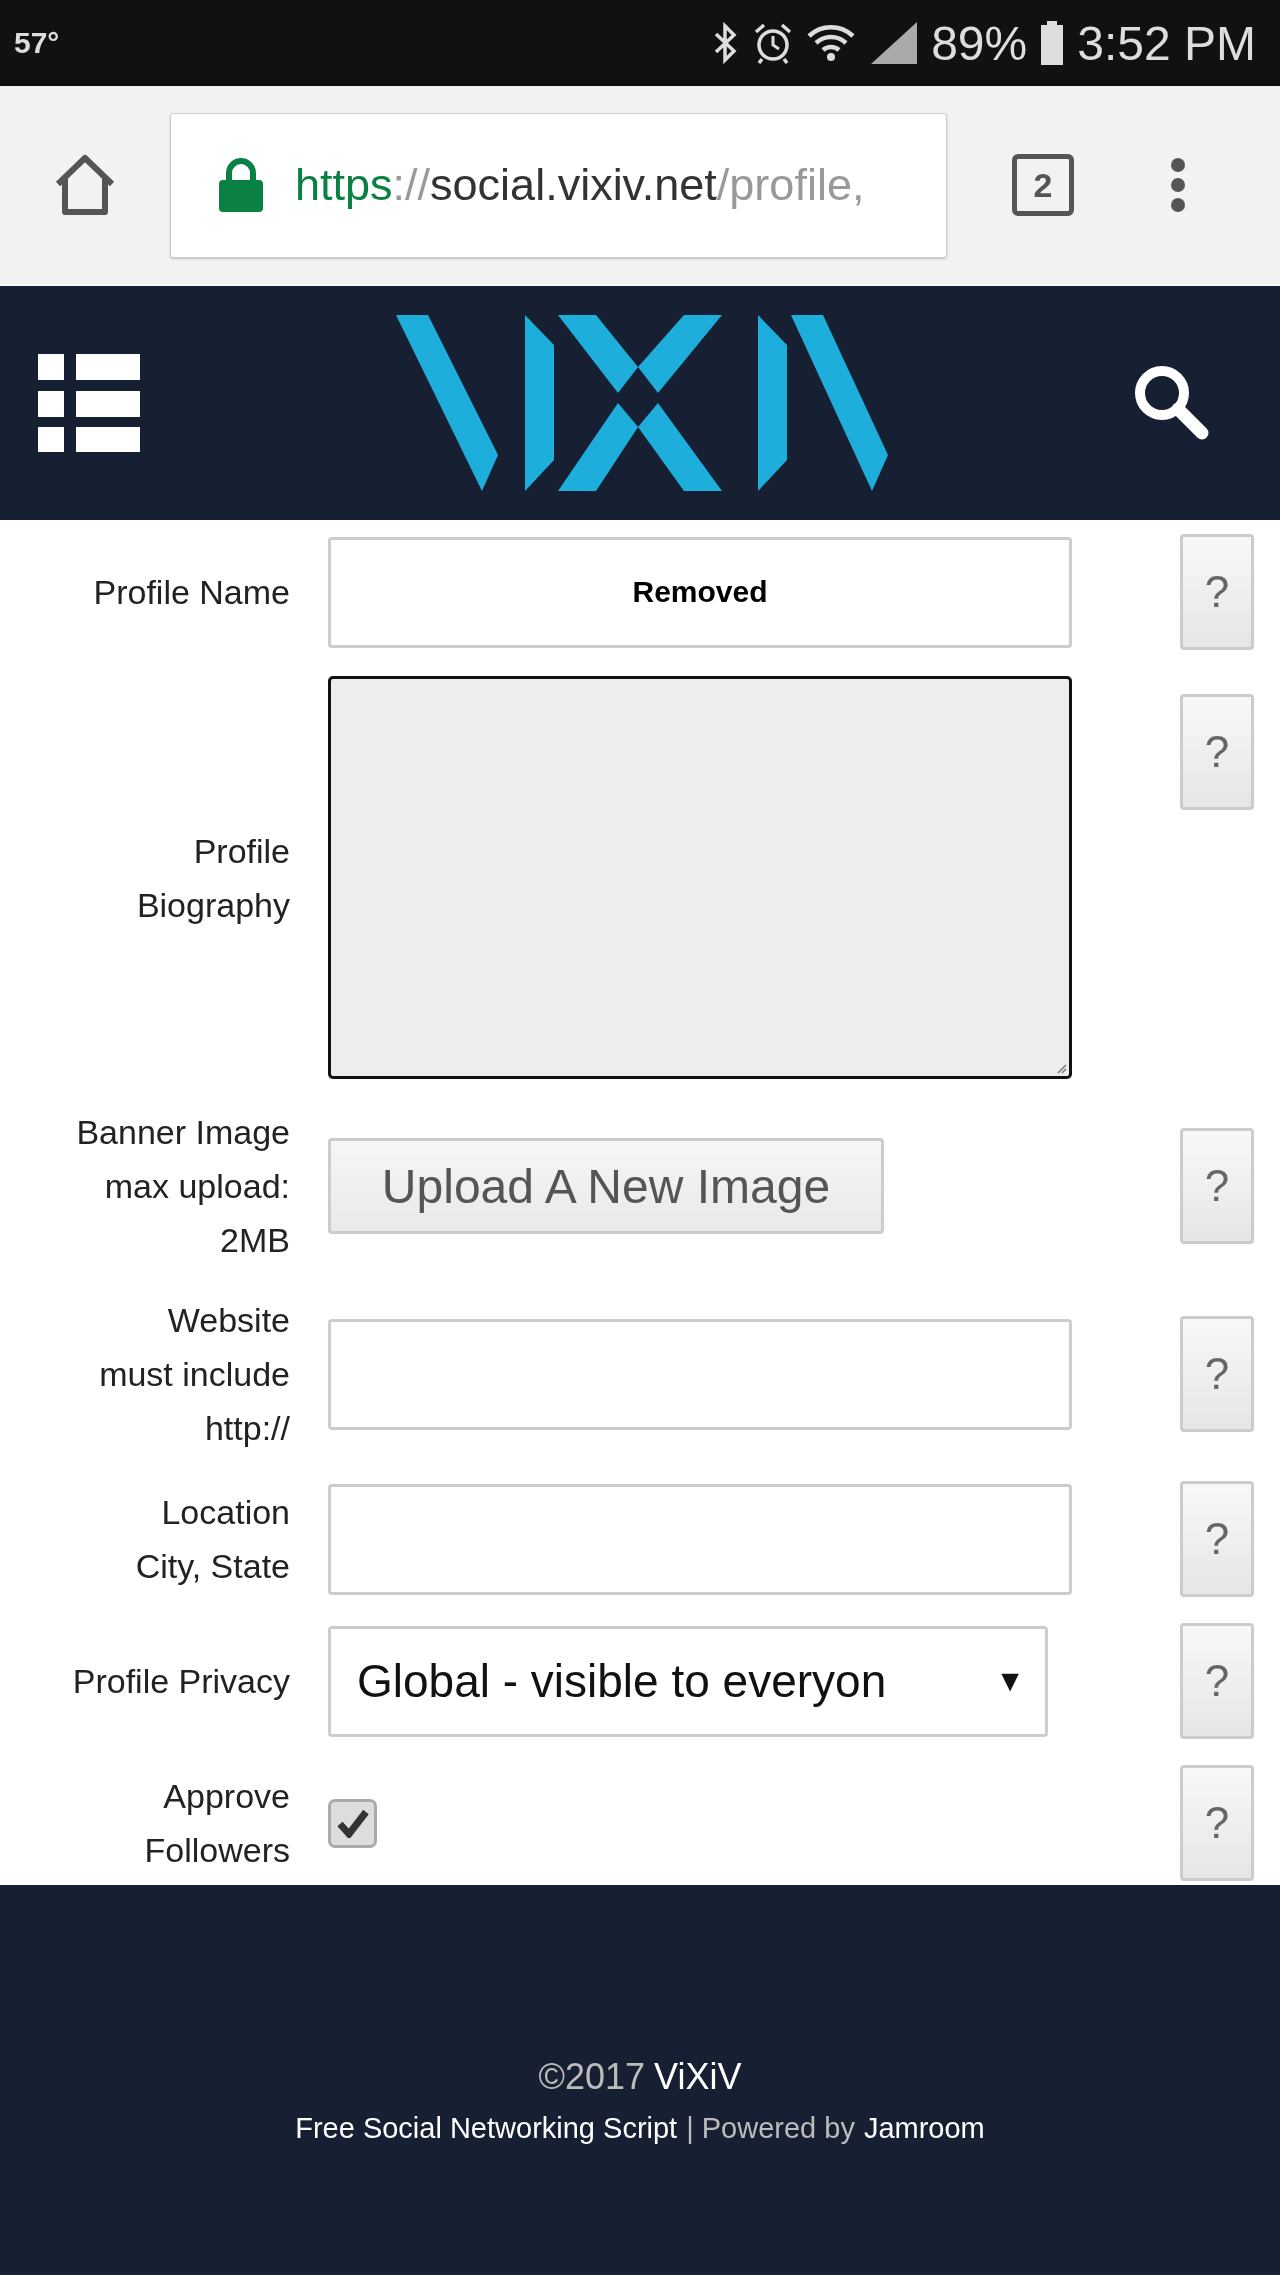 Image resolution: width=1280 pixels, height=2275 pixels. I want to click on script-link: Free Social Networking Script, so click(486, 2128).